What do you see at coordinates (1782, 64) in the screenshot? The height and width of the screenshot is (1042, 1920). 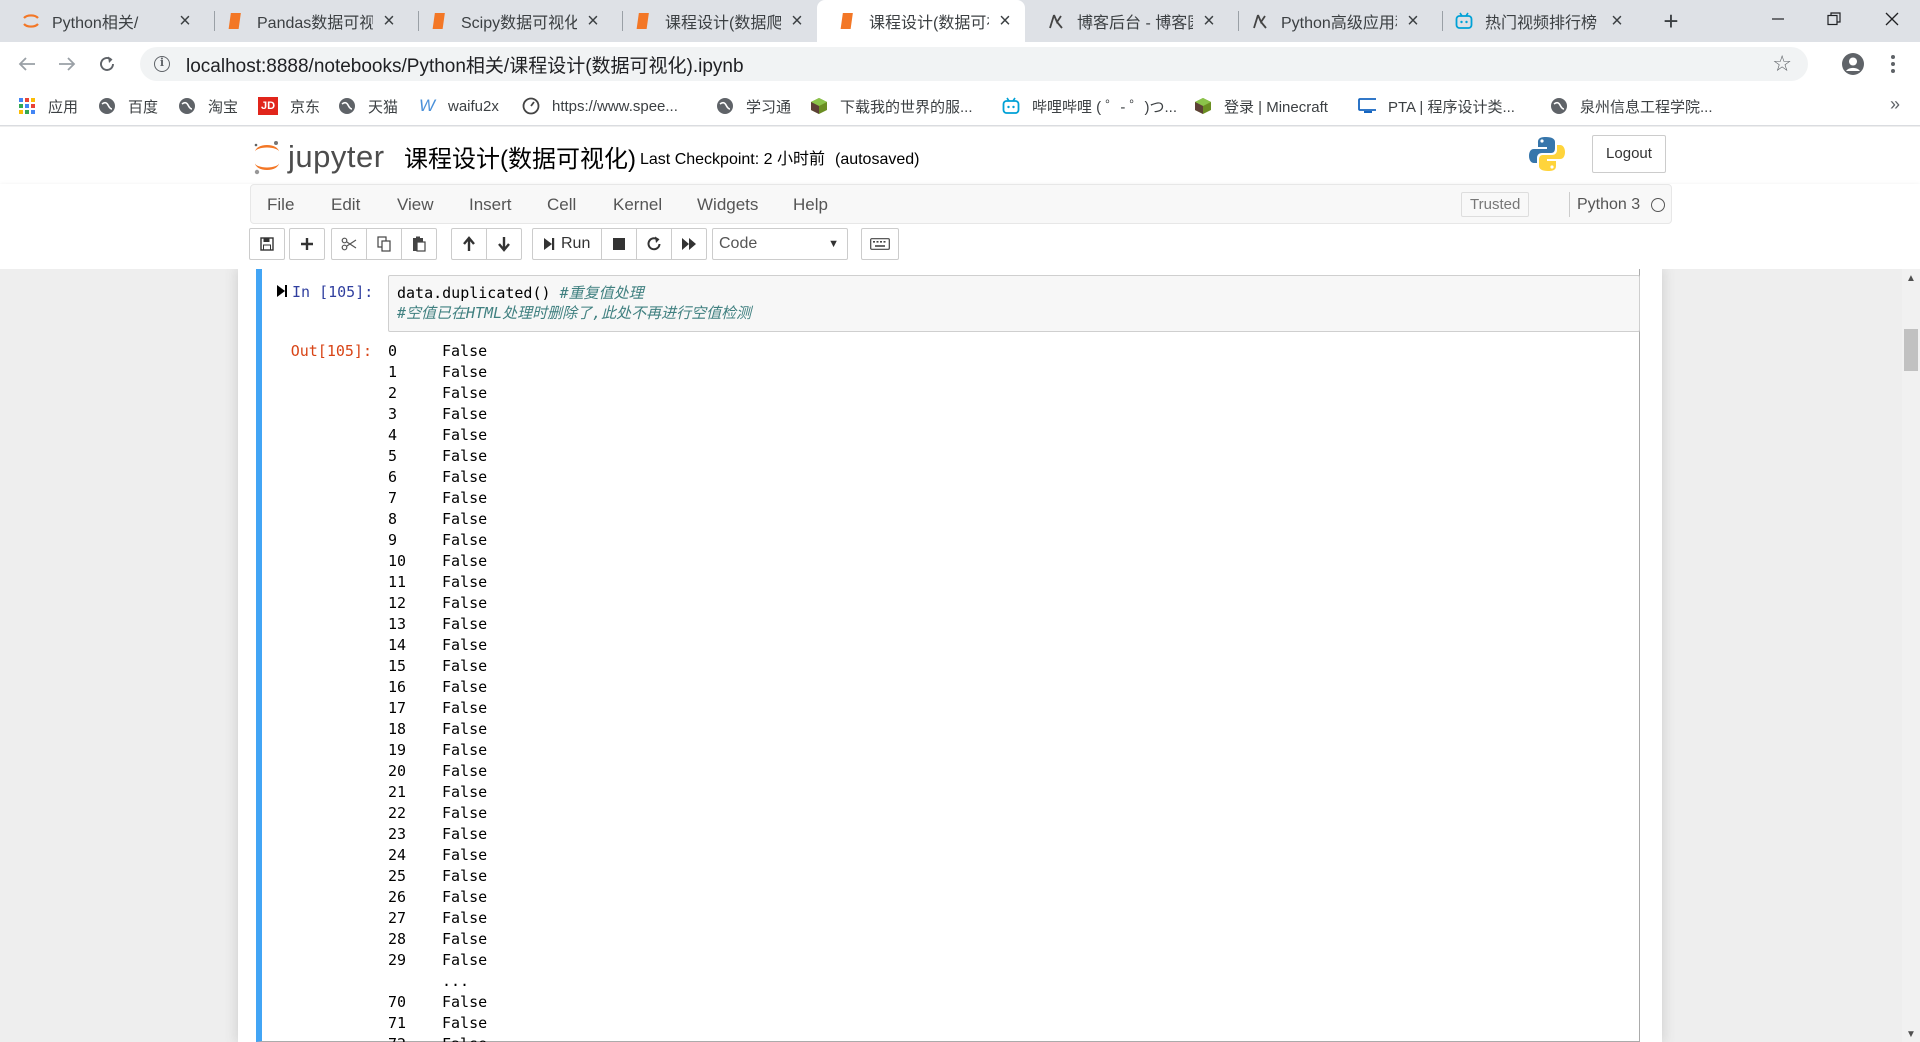 I see `bookmark-star-icon: ☆` at bounding box center [1782, 64].